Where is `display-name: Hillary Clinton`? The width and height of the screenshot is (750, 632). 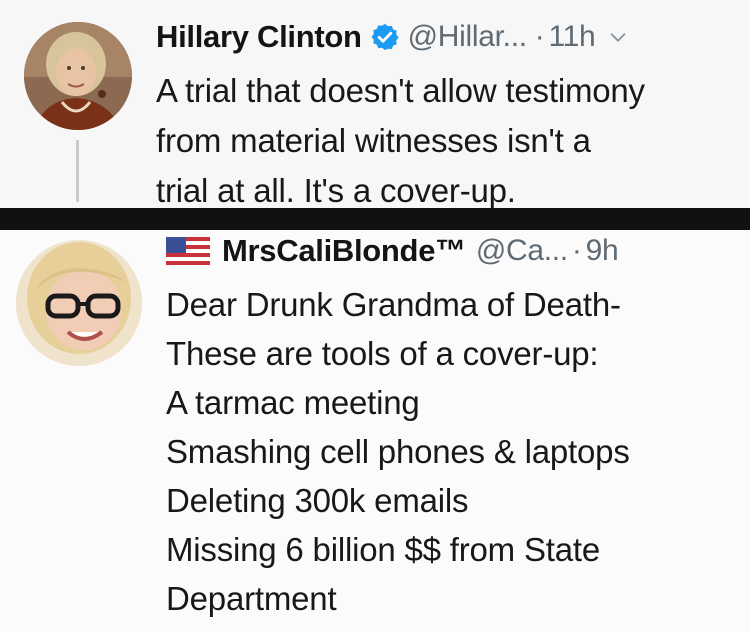
display-name: Hillary Clinton is located at coordinates (259, 37).